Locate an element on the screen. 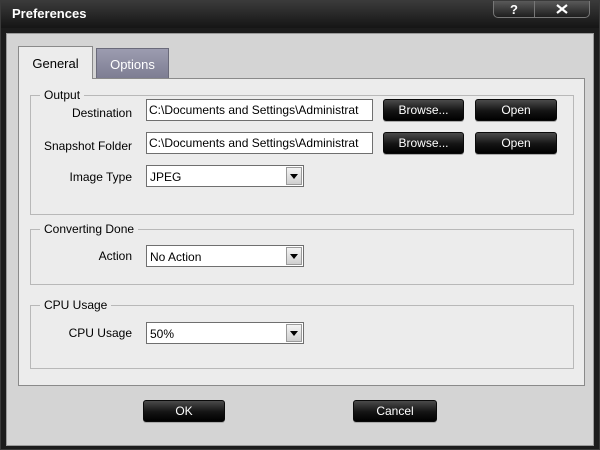 This screenshot has width=600, height=450. help-button: ? is located at coordinates (514, 9).